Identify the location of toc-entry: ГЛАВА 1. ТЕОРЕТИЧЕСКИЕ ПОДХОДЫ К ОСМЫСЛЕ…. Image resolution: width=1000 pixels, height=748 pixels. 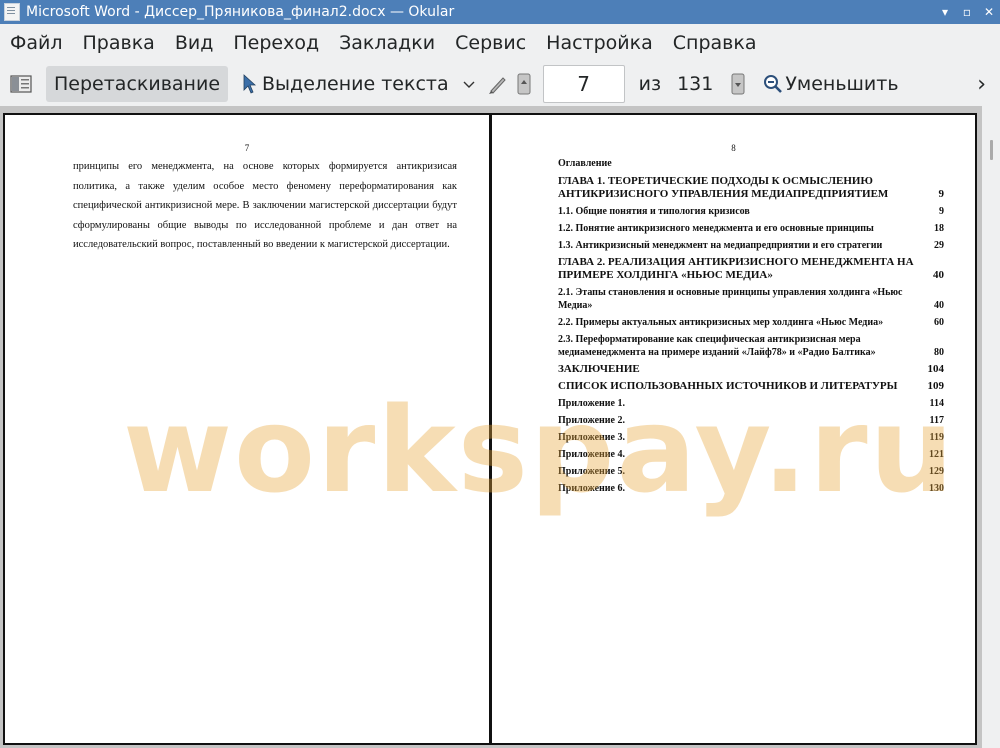
(751, 187).